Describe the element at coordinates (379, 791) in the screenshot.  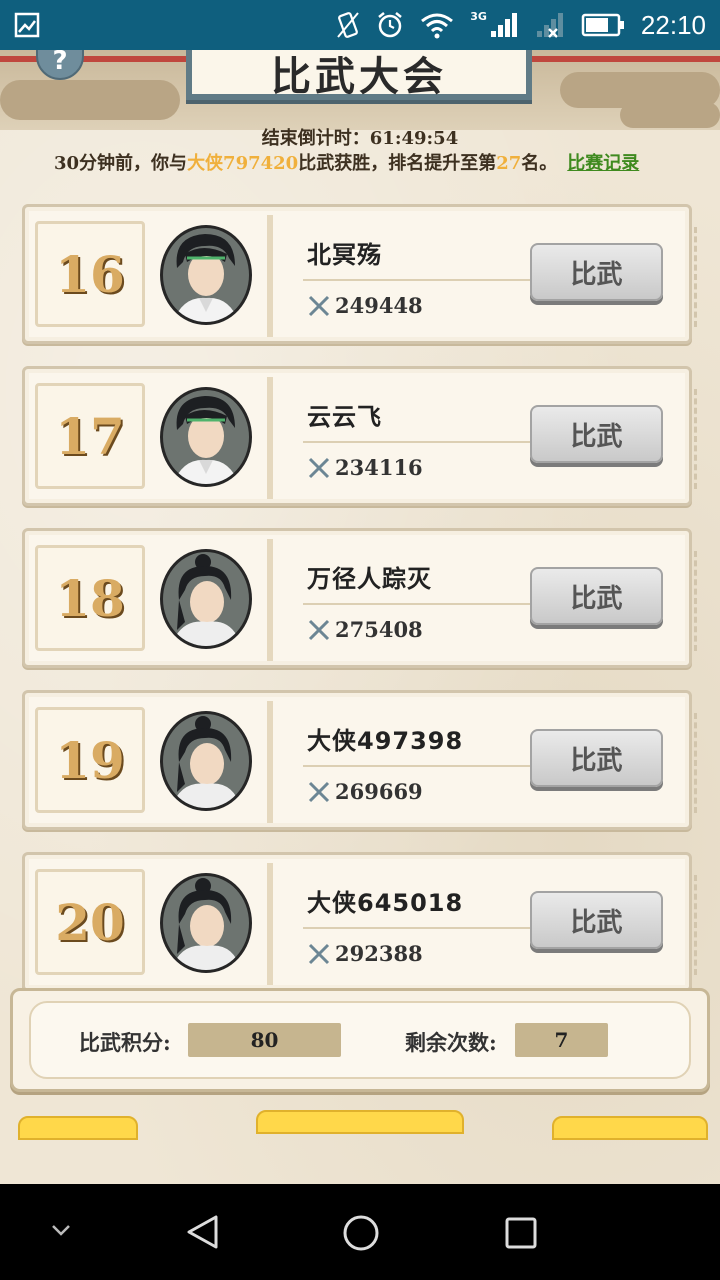
I see `power-value: 269669` at that location.